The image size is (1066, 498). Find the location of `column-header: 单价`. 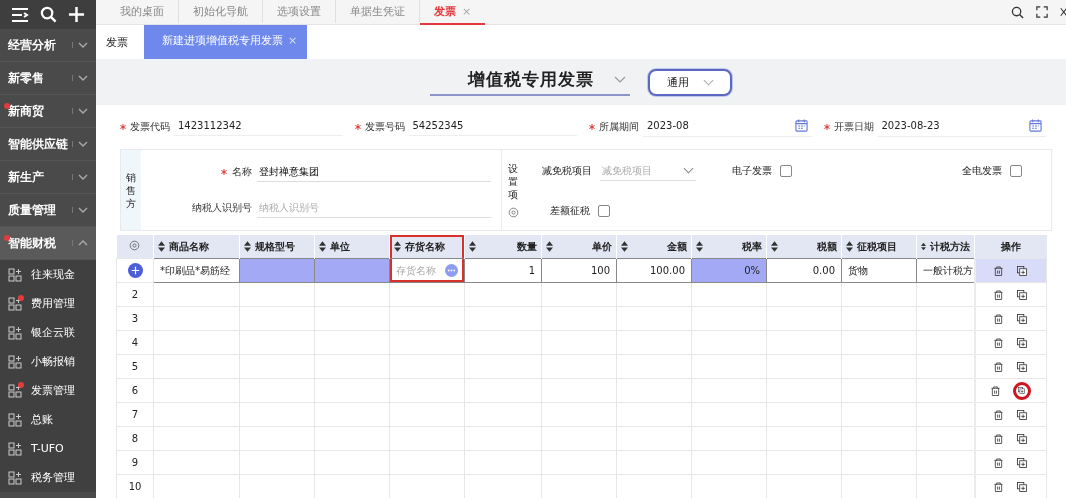

column-header: 单价 is located at coordinates (579, 247).